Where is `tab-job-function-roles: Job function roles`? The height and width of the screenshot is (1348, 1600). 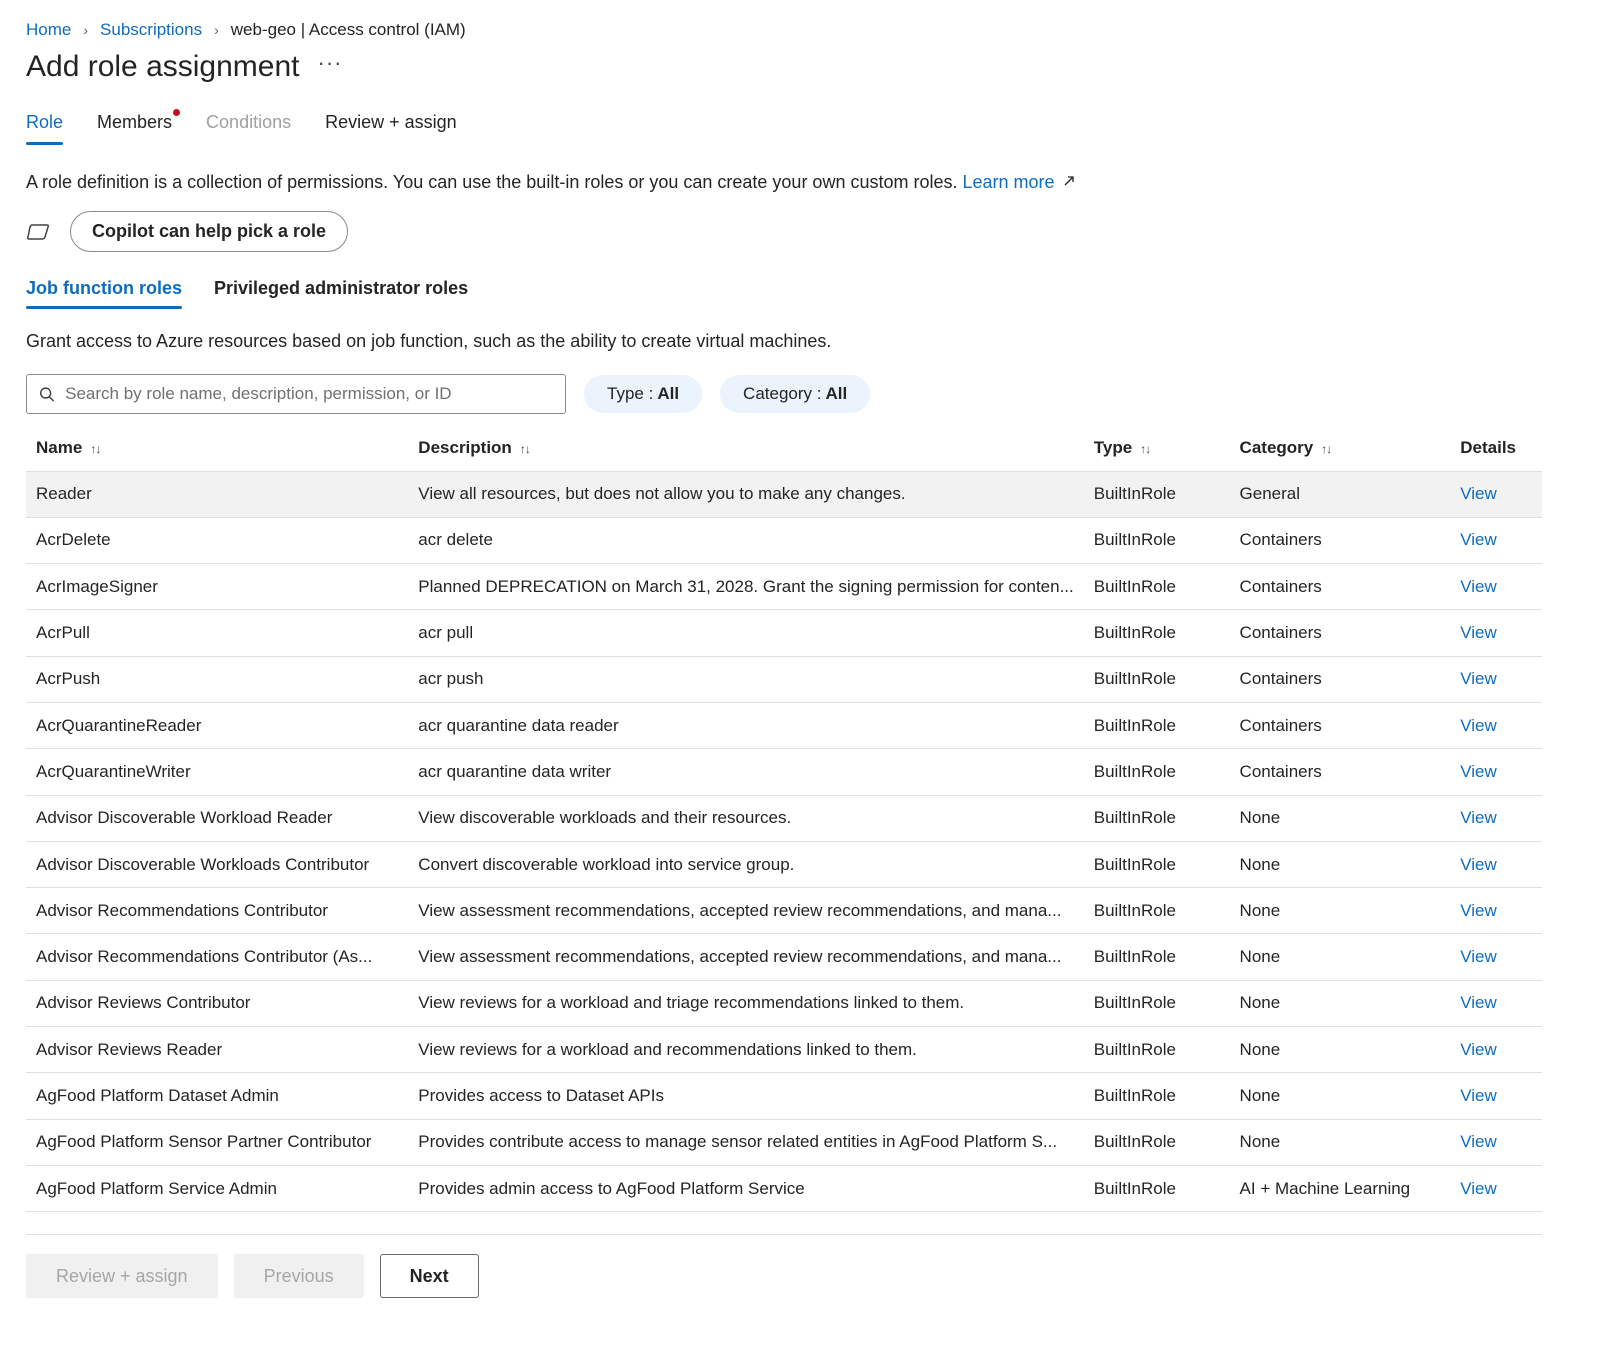
tab-job-function-roles: Job function roles is located at coordinates (104, 293).